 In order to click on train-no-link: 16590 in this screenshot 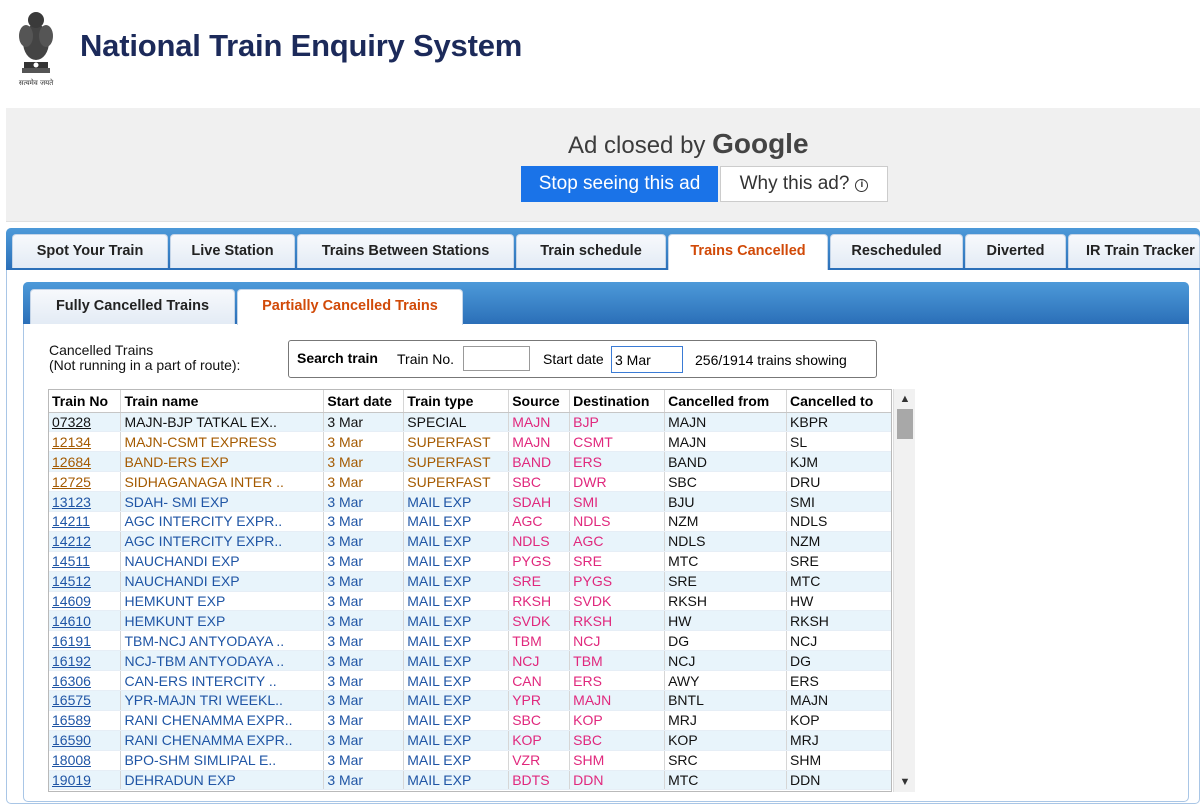, I will do `click(71, 740)`.